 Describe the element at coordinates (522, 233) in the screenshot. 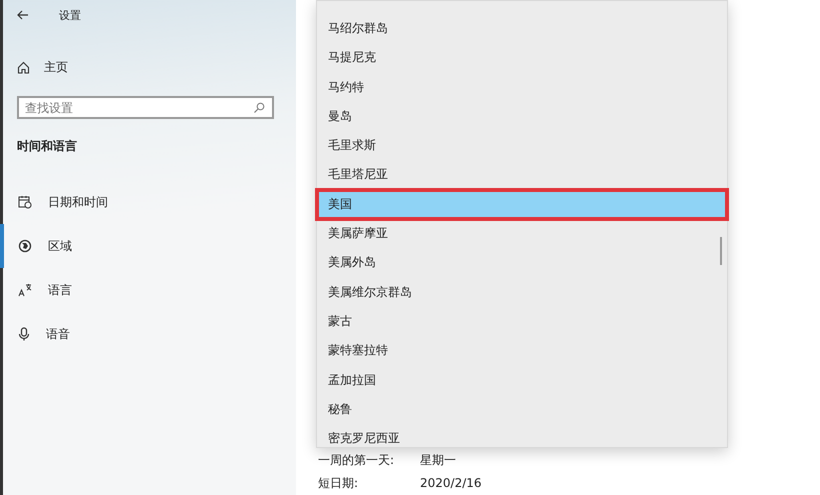

I see `dropdown-option: 美属萨摩亚` at that location.